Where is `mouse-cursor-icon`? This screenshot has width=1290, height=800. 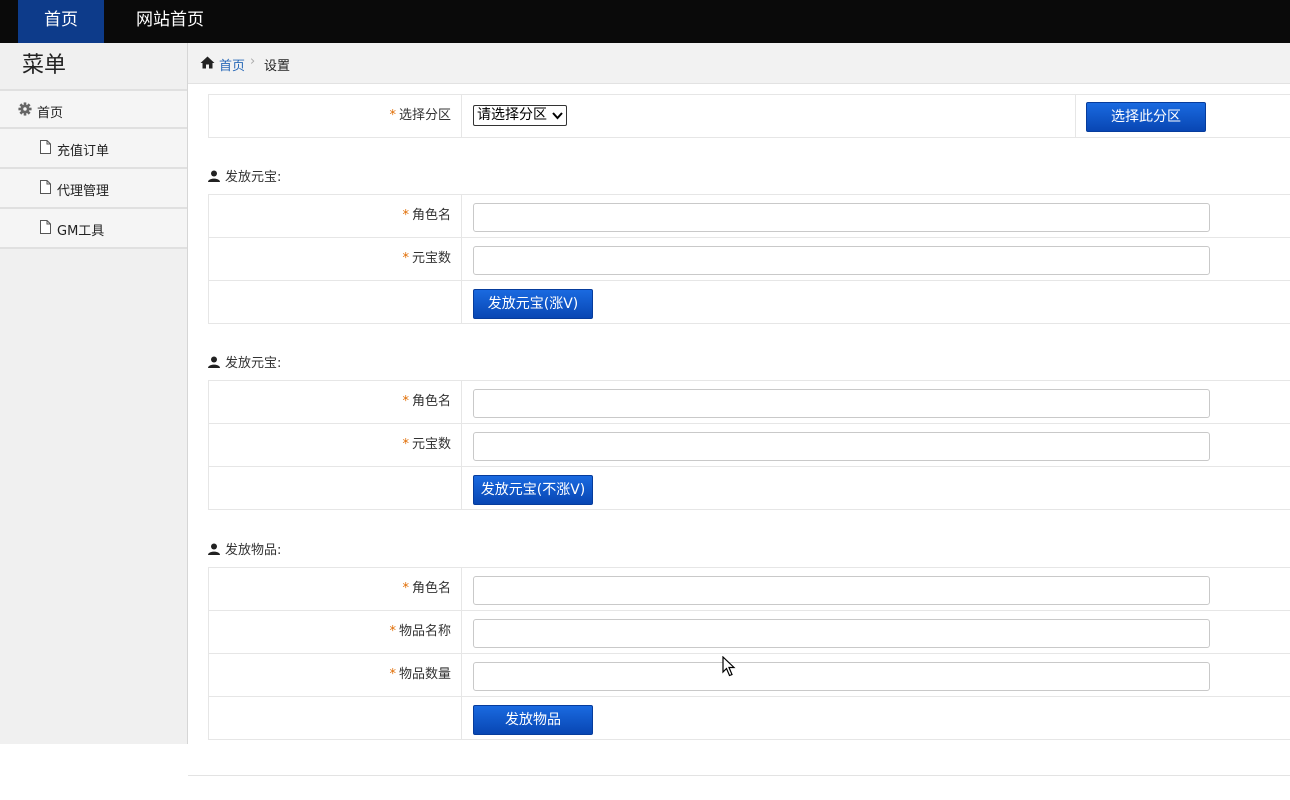
mouse-cursor-icon is located at coordinates (729, 666).